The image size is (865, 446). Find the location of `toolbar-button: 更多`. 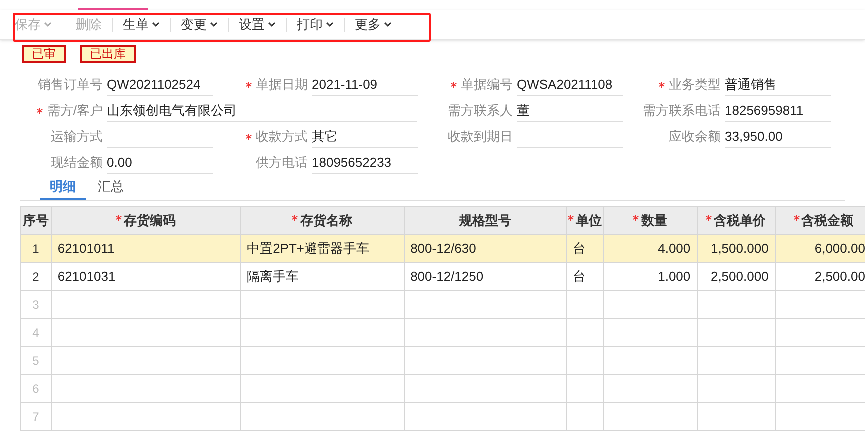

toolbar-button: 更多 is located at coordinates (373, 24).